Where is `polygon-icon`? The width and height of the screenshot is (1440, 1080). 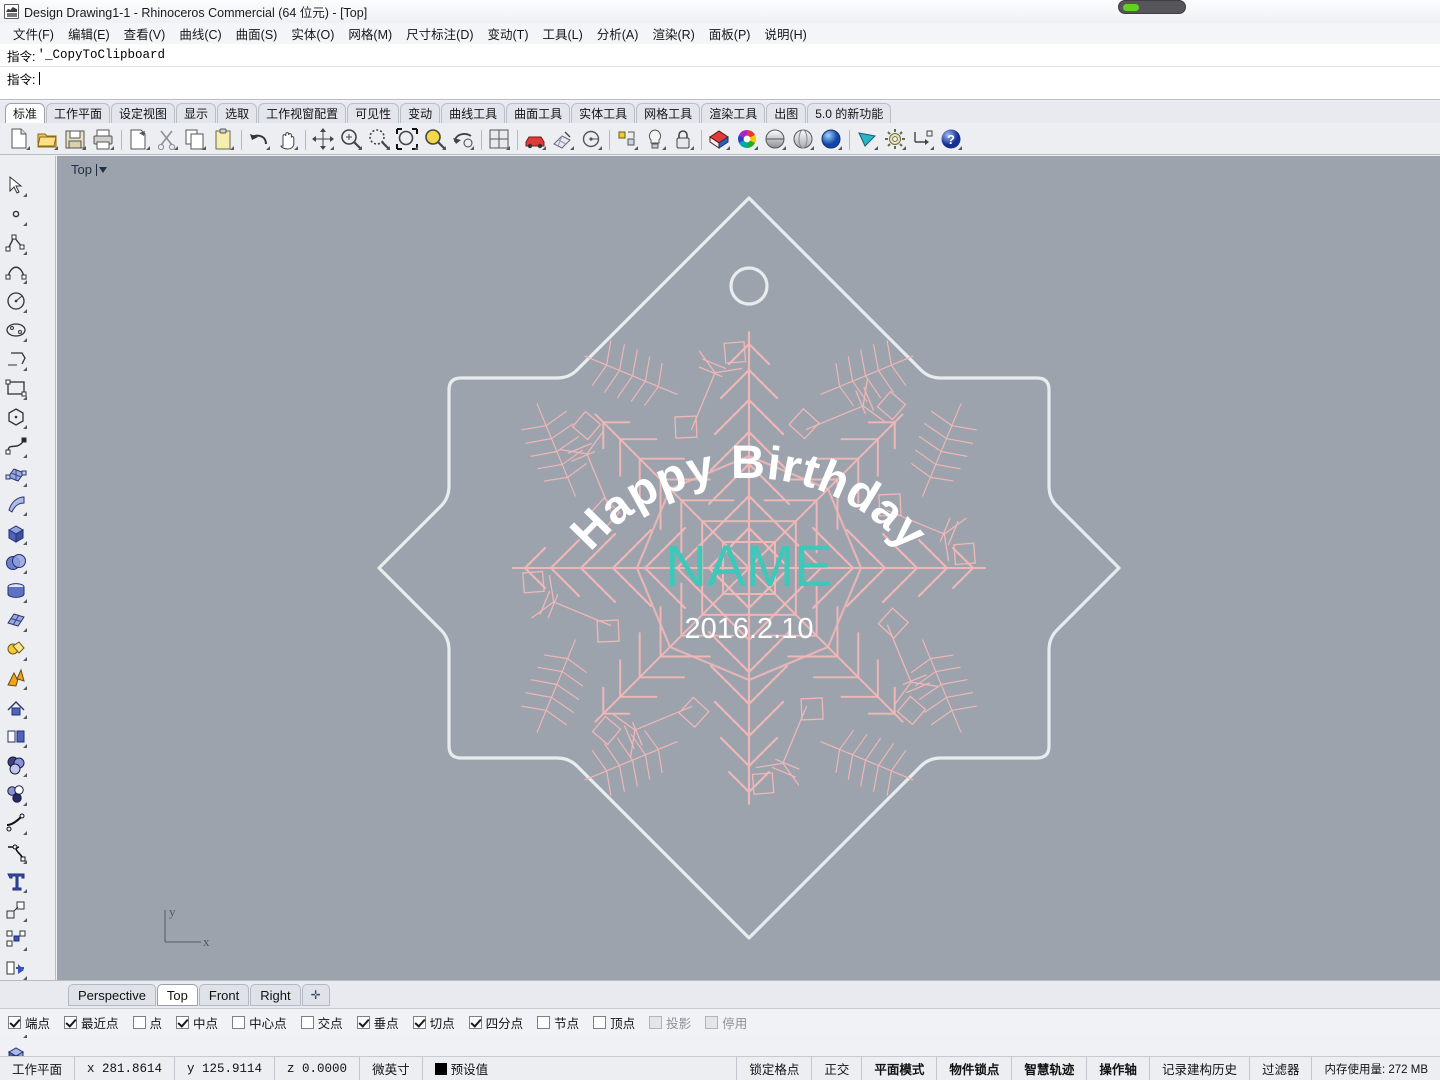 polygon-icon is located at coordinates (15, 416).